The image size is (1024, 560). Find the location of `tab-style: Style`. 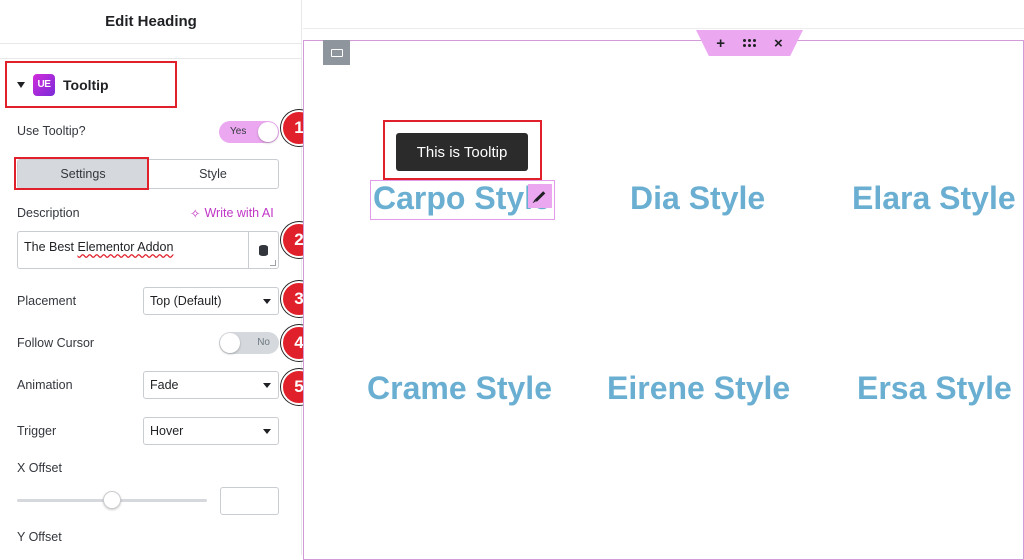

tab-style: Style is located at coordinates (213, 174).